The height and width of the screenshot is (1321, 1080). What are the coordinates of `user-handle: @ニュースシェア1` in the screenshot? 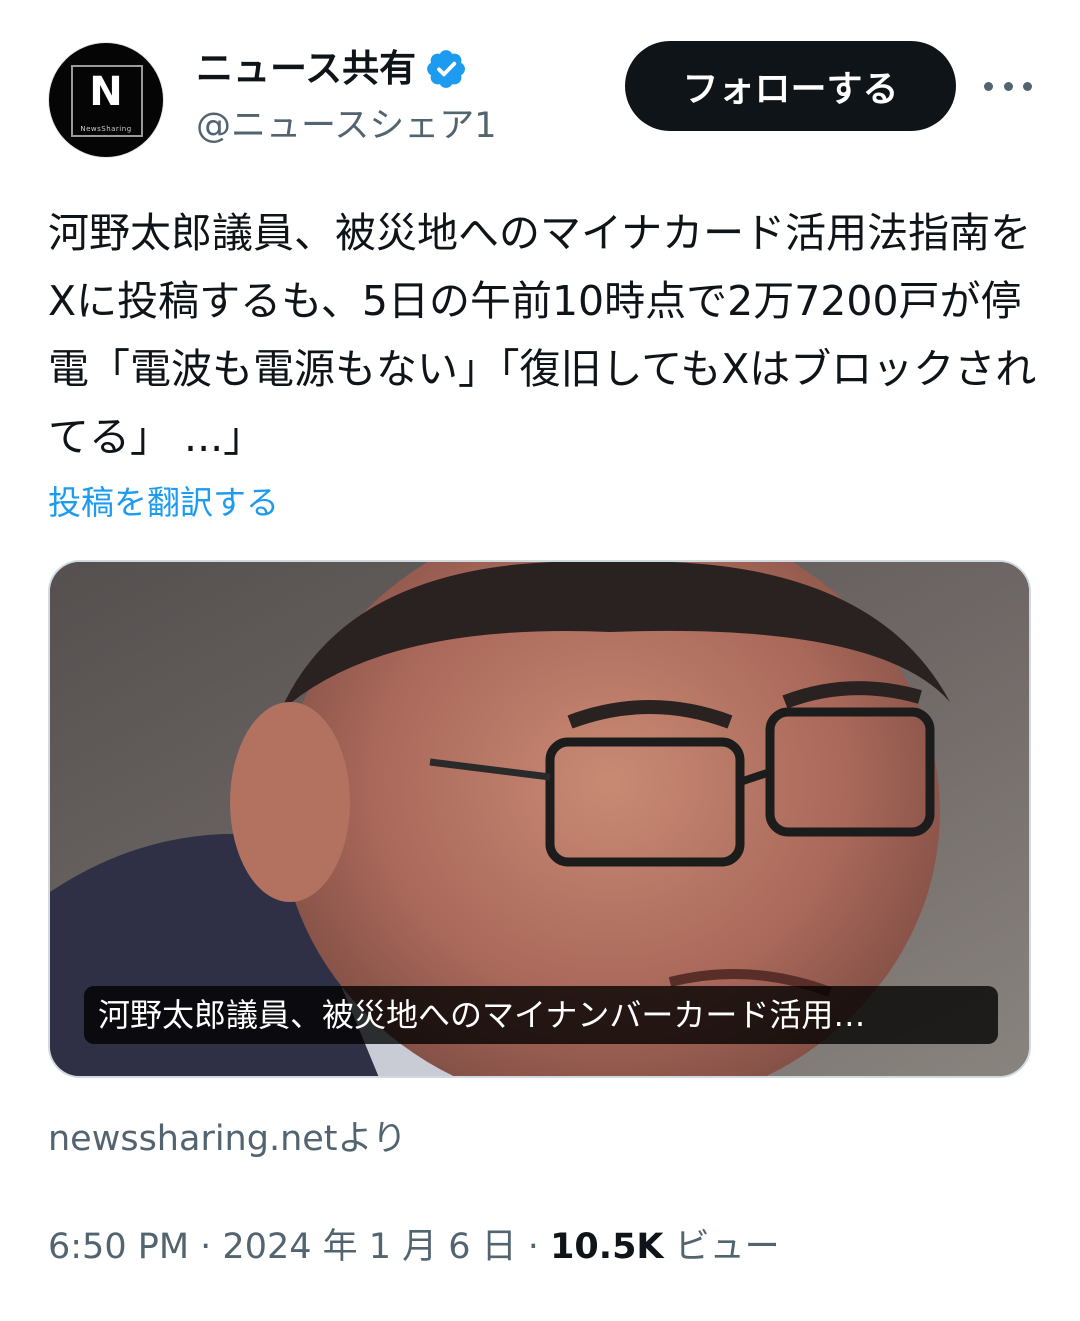 It's located at (346, 126).